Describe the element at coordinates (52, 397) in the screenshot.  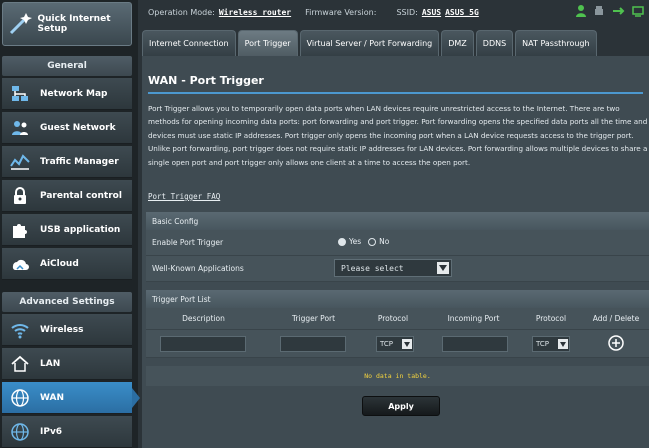
I see `sidebar-item-label: WAN` at that location.